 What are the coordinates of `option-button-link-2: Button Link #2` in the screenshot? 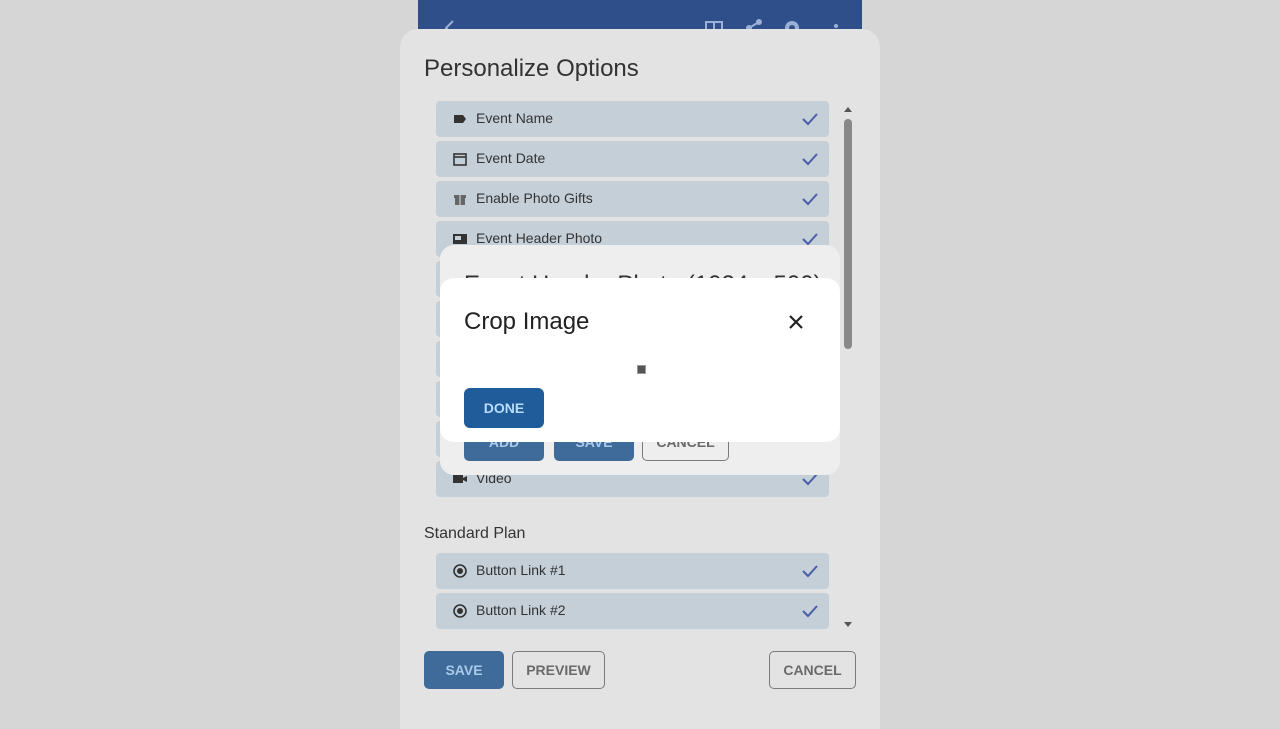 It's located at (632, 611).